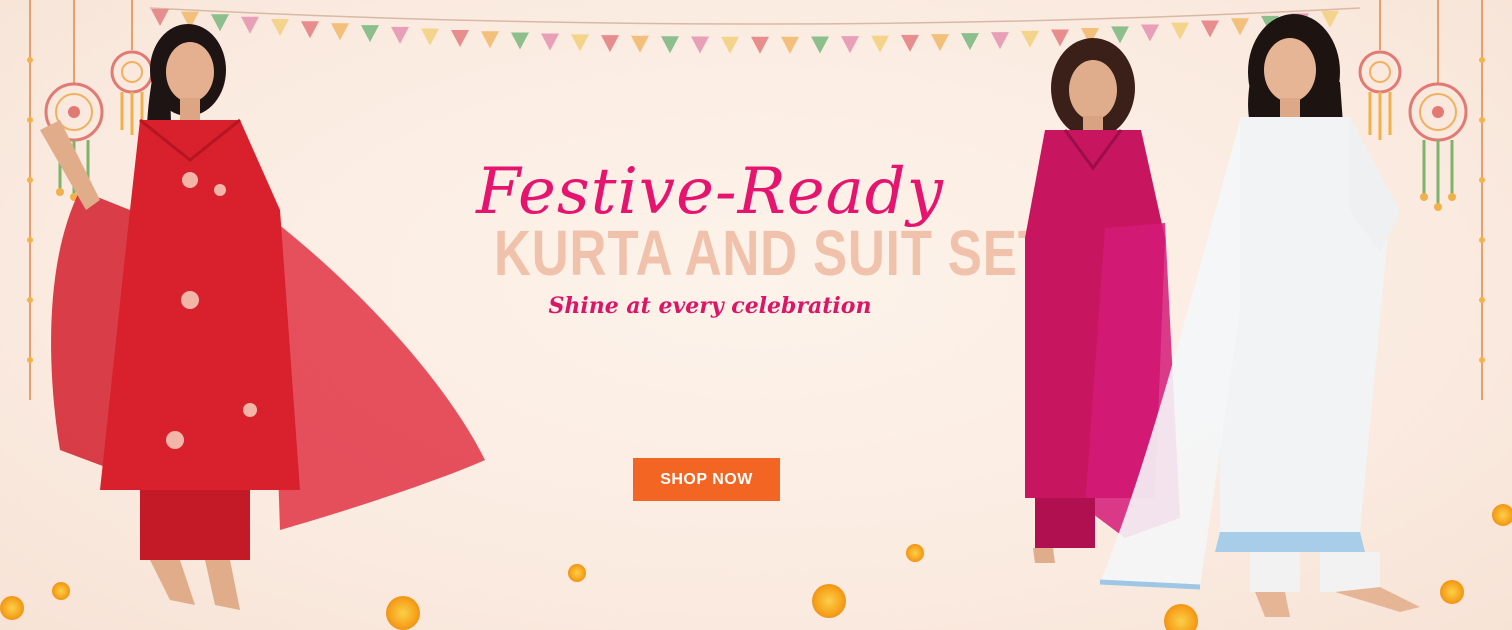  What do you see at coordinates (710, 306) in the screenshot?
I see `tagline: Shine at every celebration` at bounding box center [710, 306].